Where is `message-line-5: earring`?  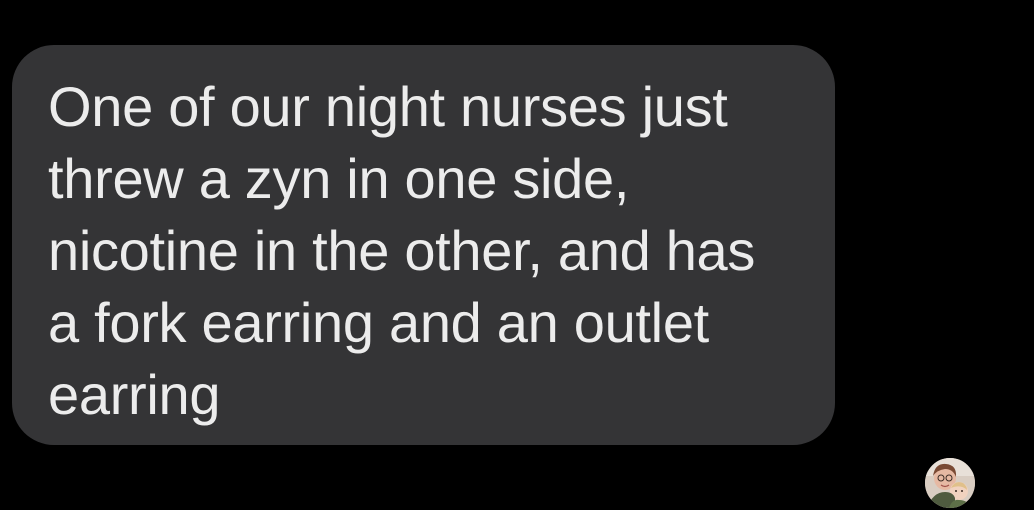
message-line-5: earring is located at coordinates (134, 394).